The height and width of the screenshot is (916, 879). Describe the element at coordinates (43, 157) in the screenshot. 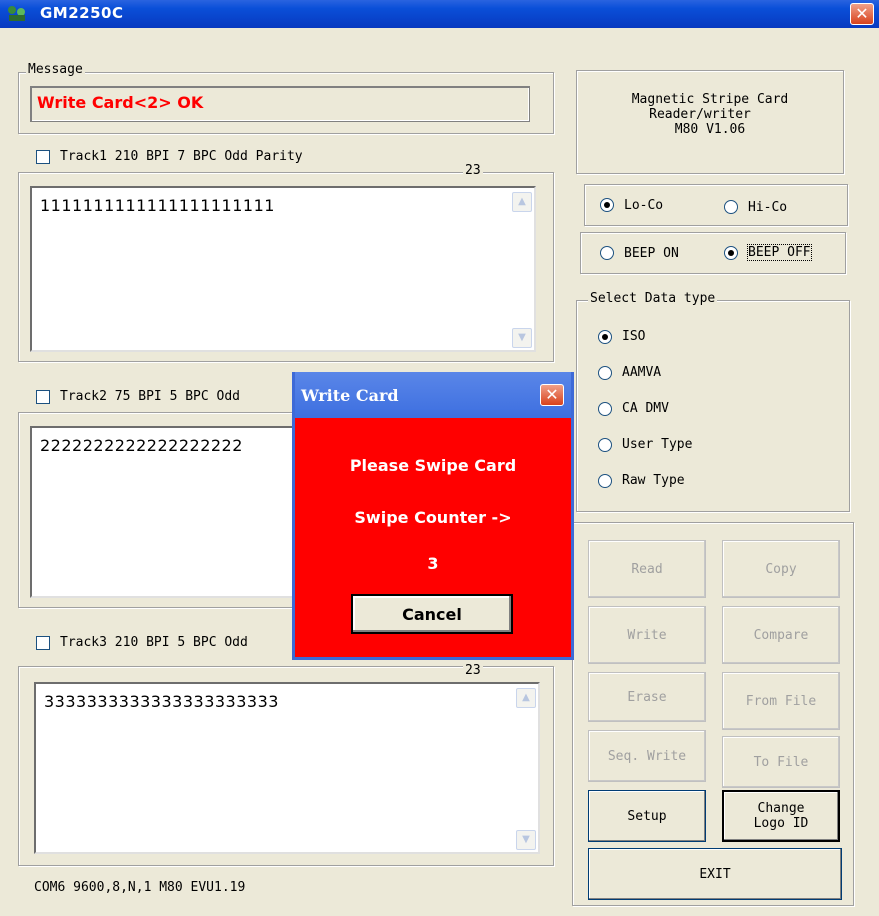

I see `track1-checkbox` at that location.